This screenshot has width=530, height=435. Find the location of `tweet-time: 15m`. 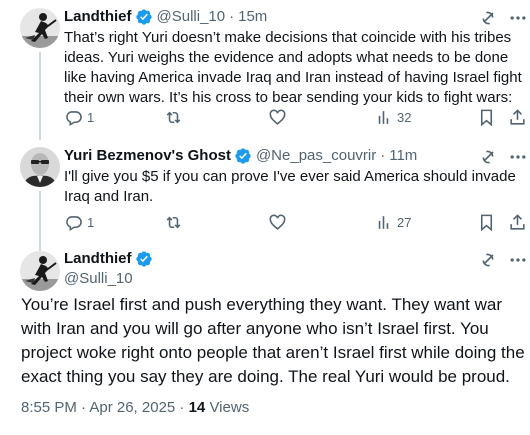

tweet-time: 15m is located at coordinates (252, 17).